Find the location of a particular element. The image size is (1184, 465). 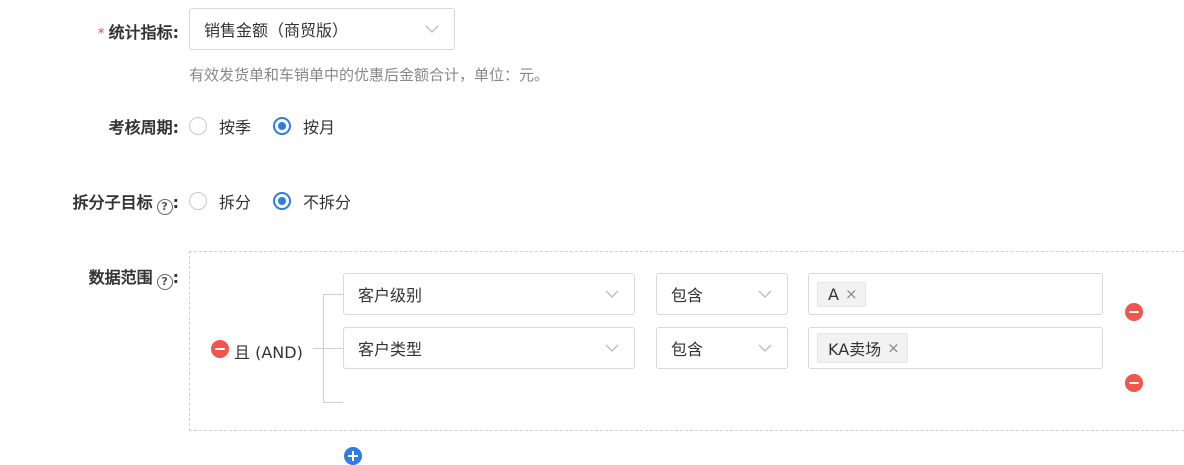

rule-field-select: 客户类型 is located at coordinates (489, 348).